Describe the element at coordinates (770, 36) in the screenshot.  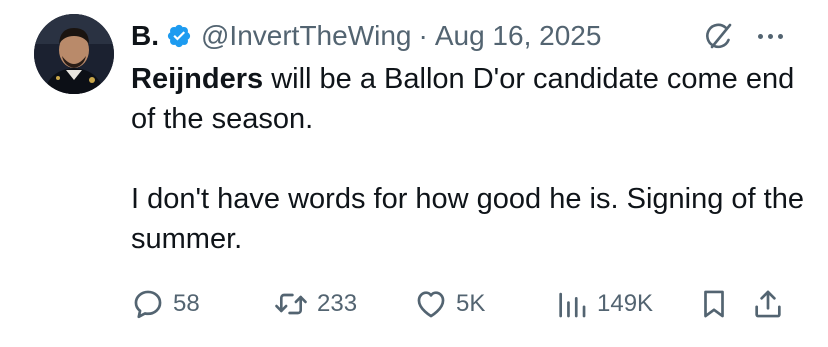
I see `more-icon` at that location.